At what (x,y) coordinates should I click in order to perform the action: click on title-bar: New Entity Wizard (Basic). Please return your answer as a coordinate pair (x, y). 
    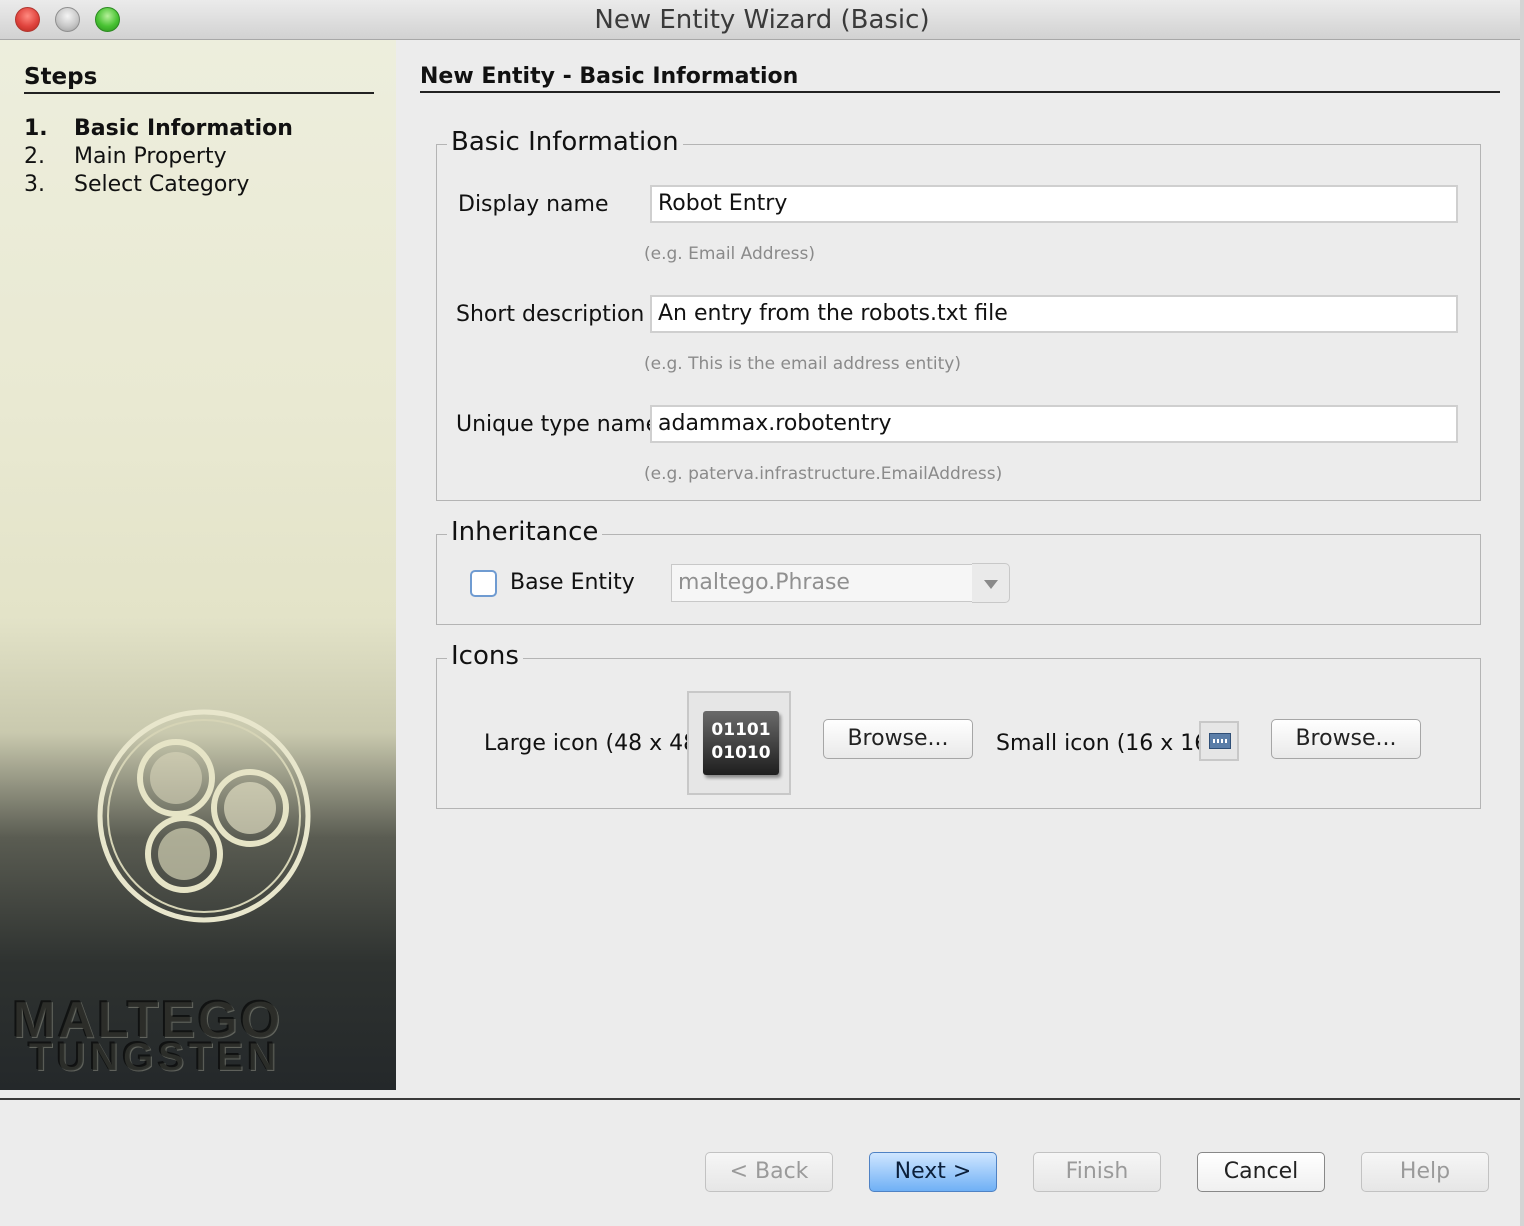
    Looking at the image, I should click on (762, 20).